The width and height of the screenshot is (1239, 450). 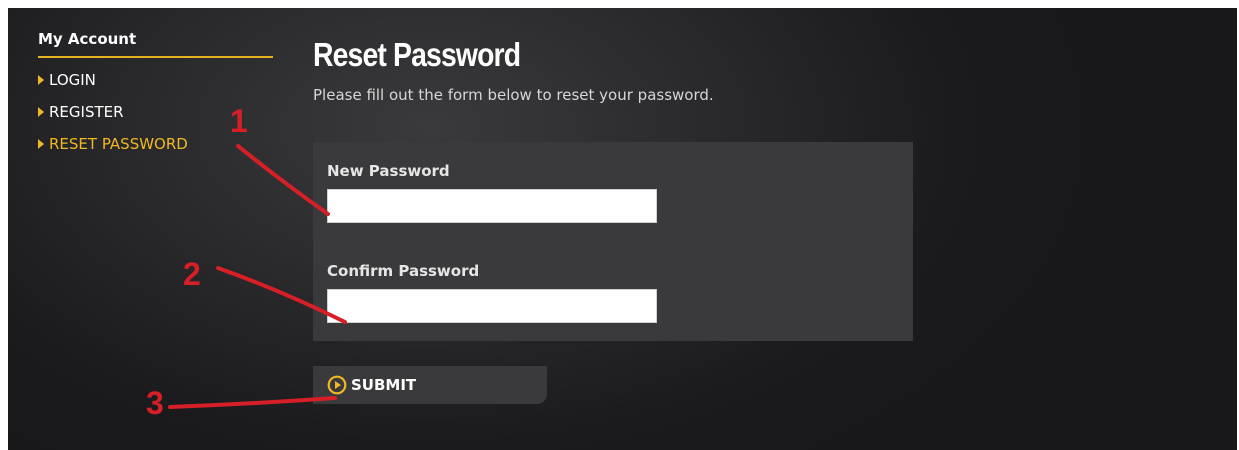 I want to click on new-password-label: New Password, so click(x=388, y=171).